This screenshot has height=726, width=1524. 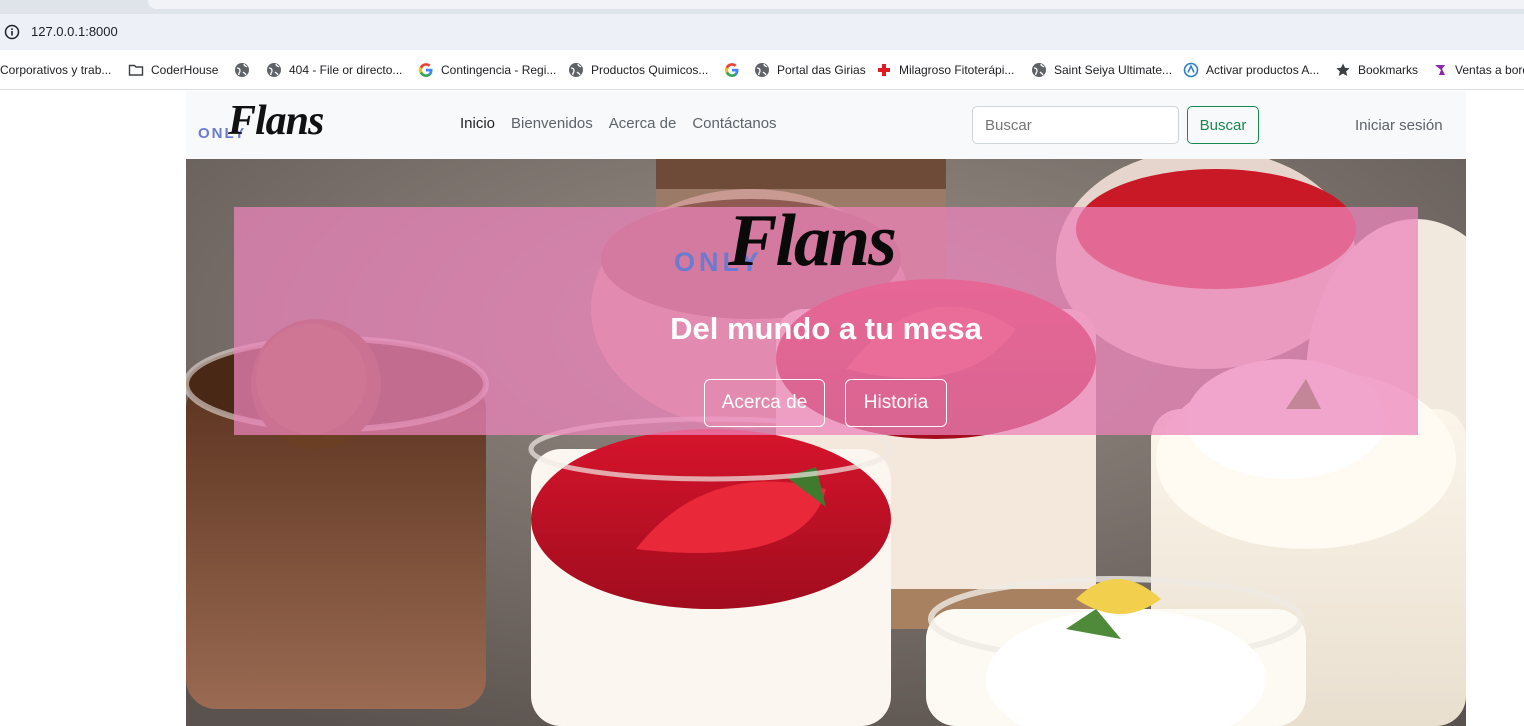 I want to click on info-icon, so click(x=12, y=32).